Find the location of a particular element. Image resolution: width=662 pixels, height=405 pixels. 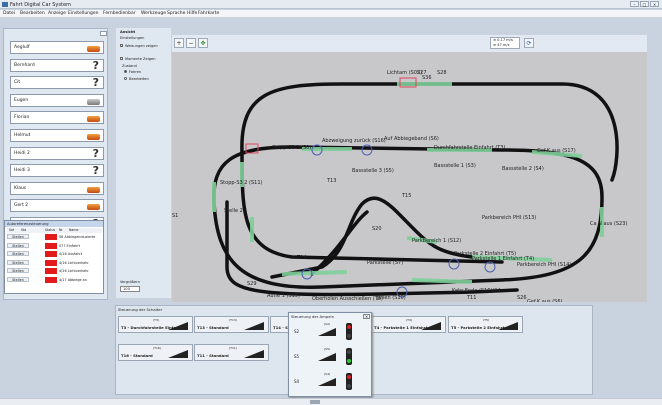

loco-item: Helmut is located at coordinates (57, 135).